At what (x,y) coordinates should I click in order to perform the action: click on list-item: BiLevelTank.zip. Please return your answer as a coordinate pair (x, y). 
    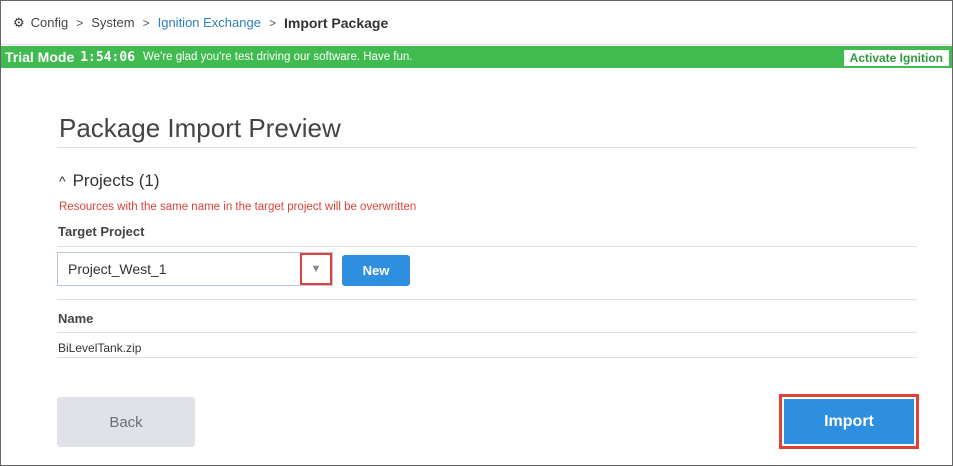
    Looking at the image, I should click on (100, 348).